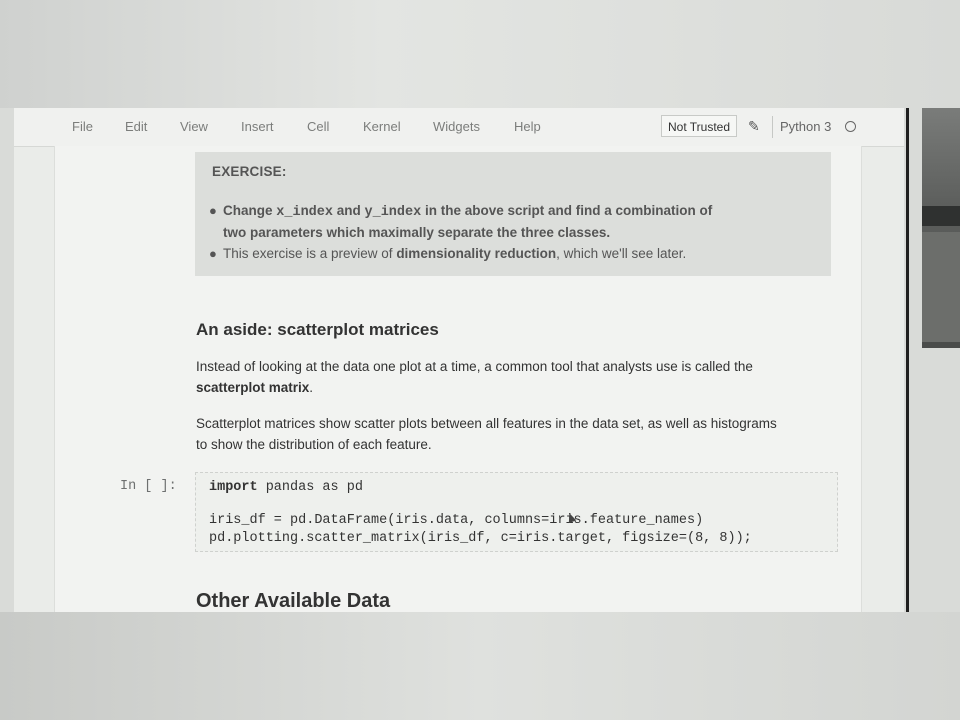 This screenshot has width=960, height=720. Describe the element at coordinates (136, 126) in the screenshot. I see `menu-edit: Edit` at that location.